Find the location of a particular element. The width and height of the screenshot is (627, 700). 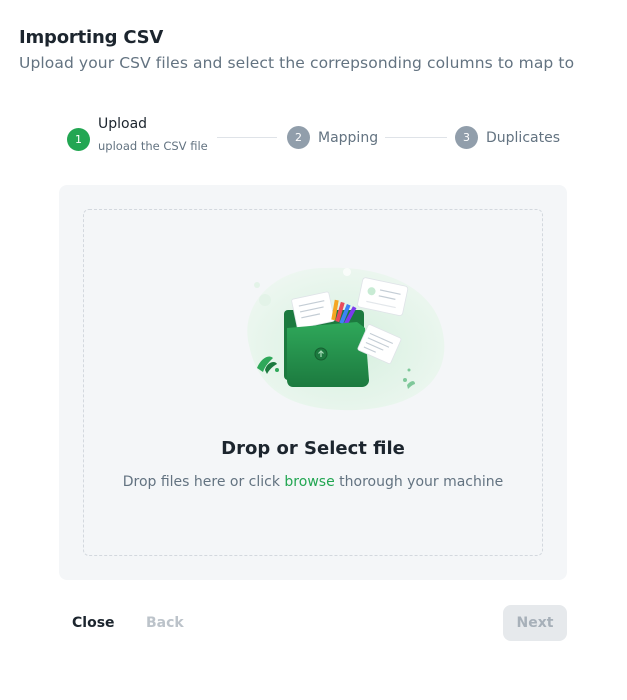

step-caption: upload the CSV file is located at coordinates (153, 146).